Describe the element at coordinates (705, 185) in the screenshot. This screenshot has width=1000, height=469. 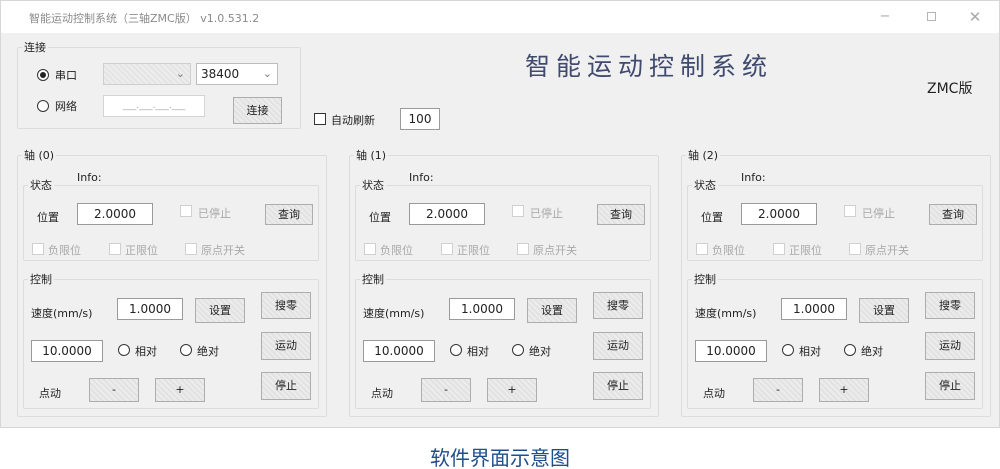
I see `status-group-label: 状态` at that location.